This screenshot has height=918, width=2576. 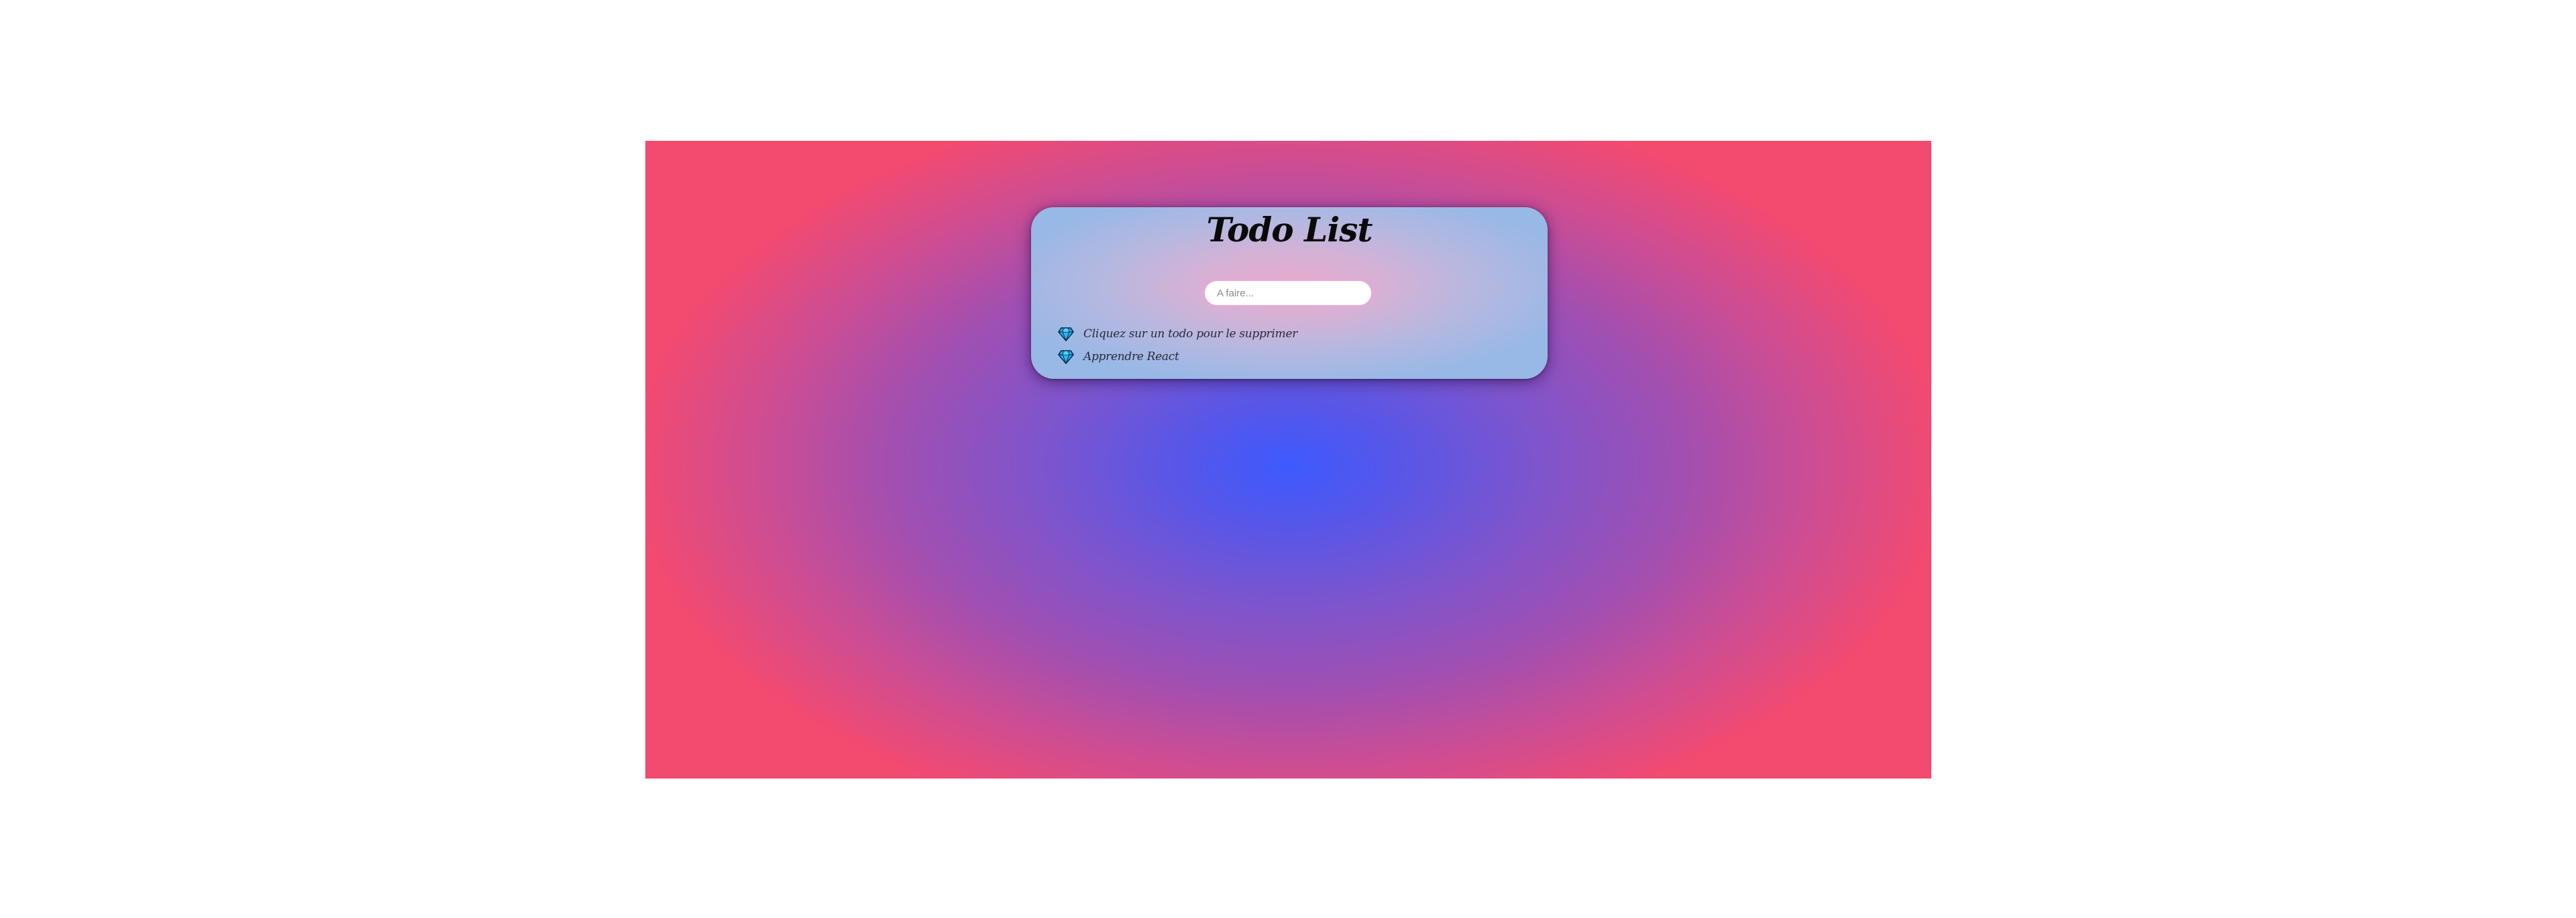 I want to click on todo-input, so click(x=1288, y=293).